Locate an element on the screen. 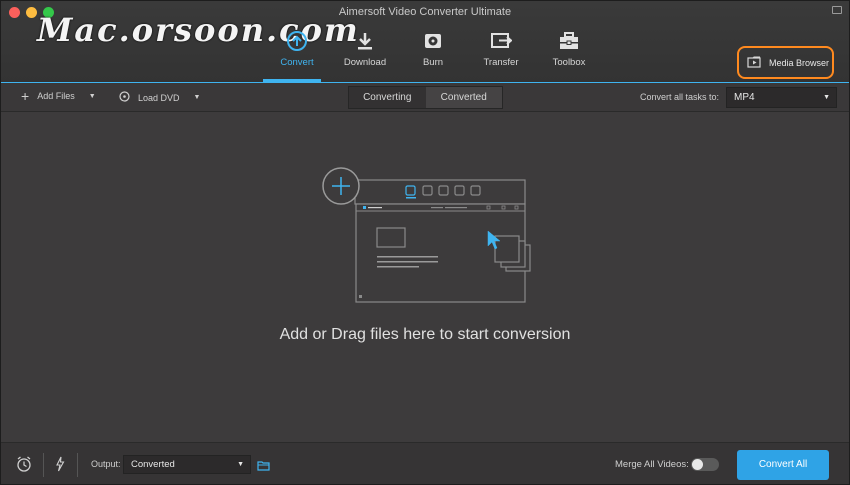 The width and height of the screenshot is (850, 485). media-browser-icon is located at coordinates (754, 63).